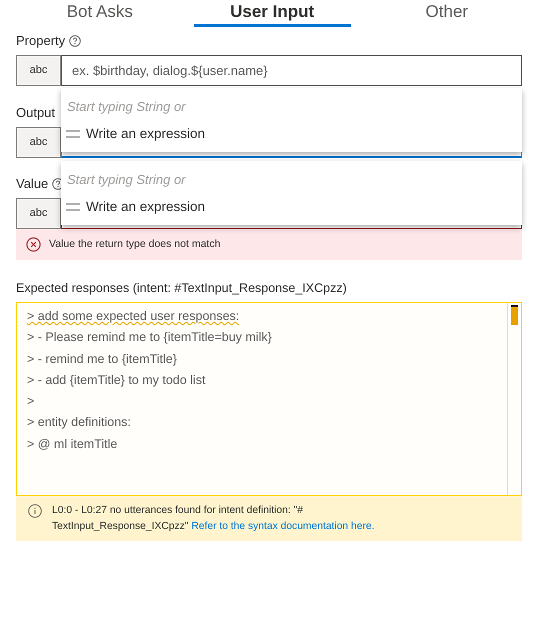  I want to click on warning-message: L0:0 - L0:27 no utterances found for intent definition: "# TextInput_Response_IXCpzz" Refer to the syntax documentation here., so click(214, 519).